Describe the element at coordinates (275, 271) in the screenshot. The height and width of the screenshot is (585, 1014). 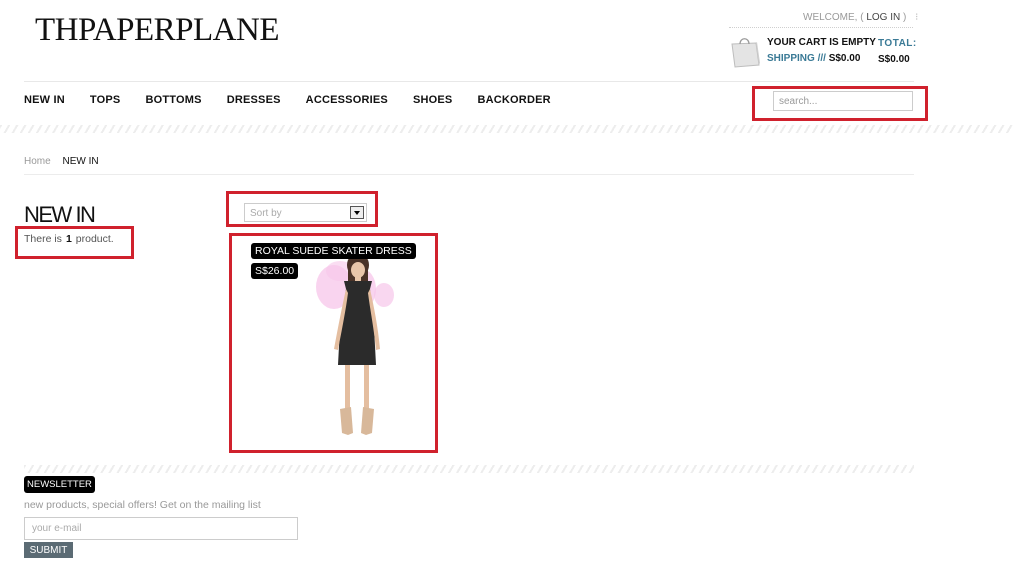
I see `product-price: S$26.00` at that location.